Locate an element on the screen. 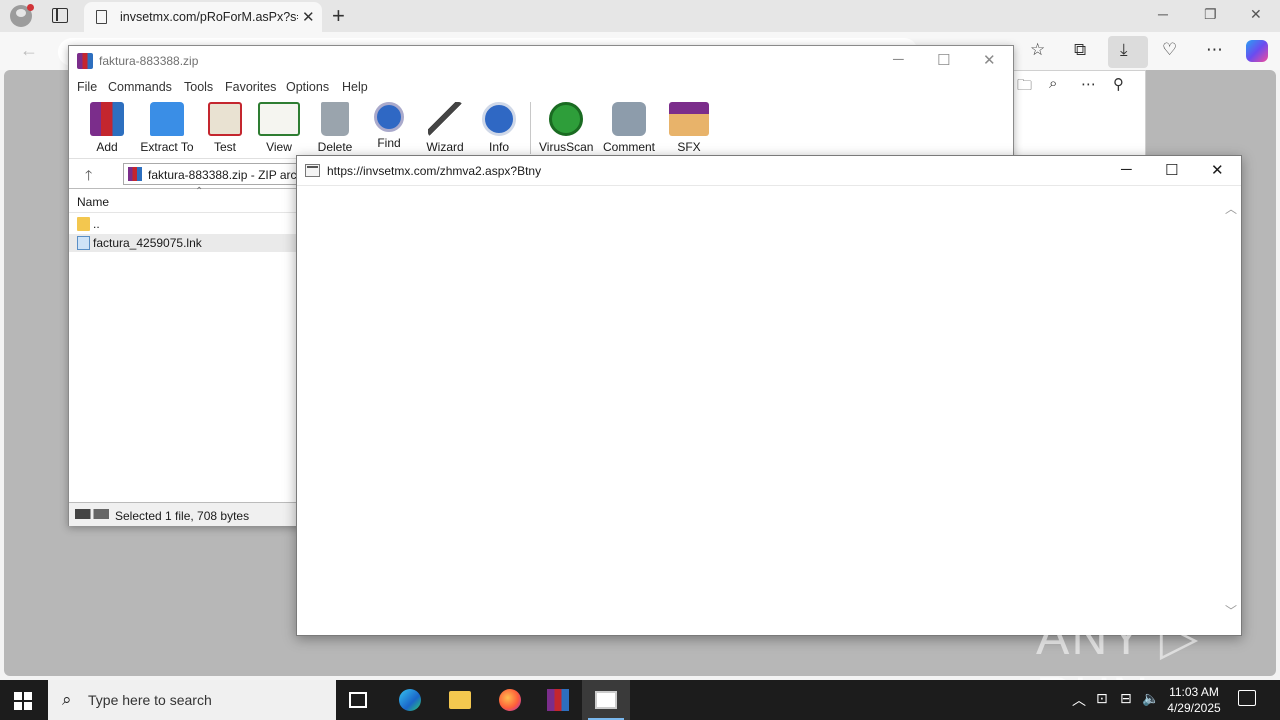  menu-help: Help is located at coordinates (355, 87).